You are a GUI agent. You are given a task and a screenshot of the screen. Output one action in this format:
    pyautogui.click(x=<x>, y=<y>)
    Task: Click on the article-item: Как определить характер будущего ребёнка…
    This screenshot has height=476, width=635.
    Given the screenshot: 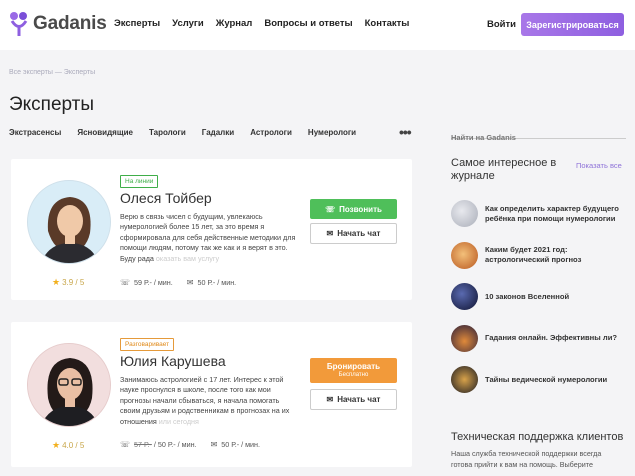 What is the action you would take?
    pyautogui.click(x=541, y=214)
    